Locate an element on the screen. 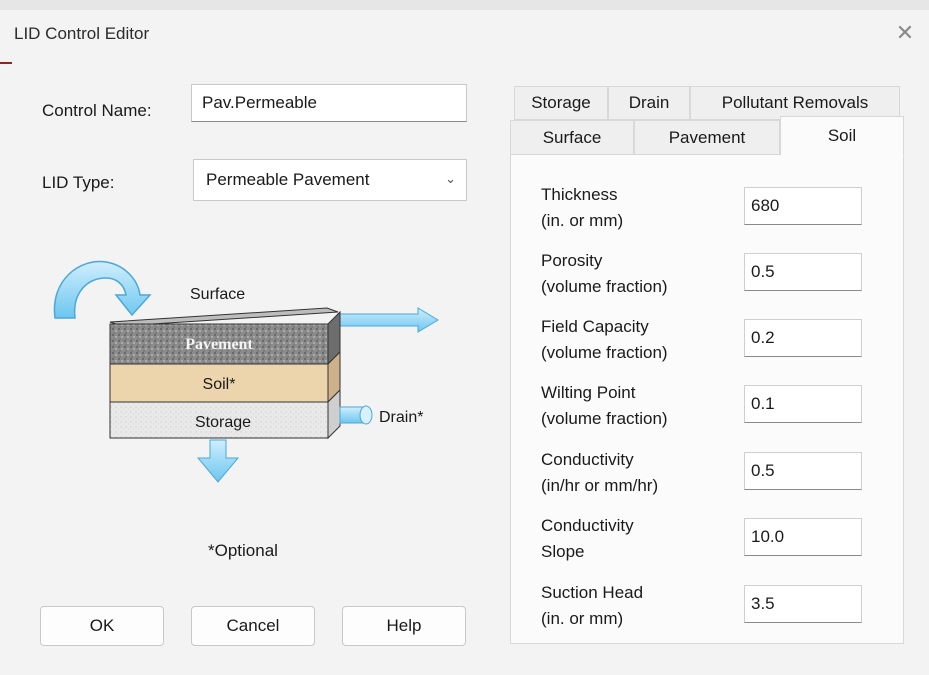 The height and width of the screenshot is (675, 929). conductivity-slope-label: Conductivity Slope is located at coordinates (587, 539).